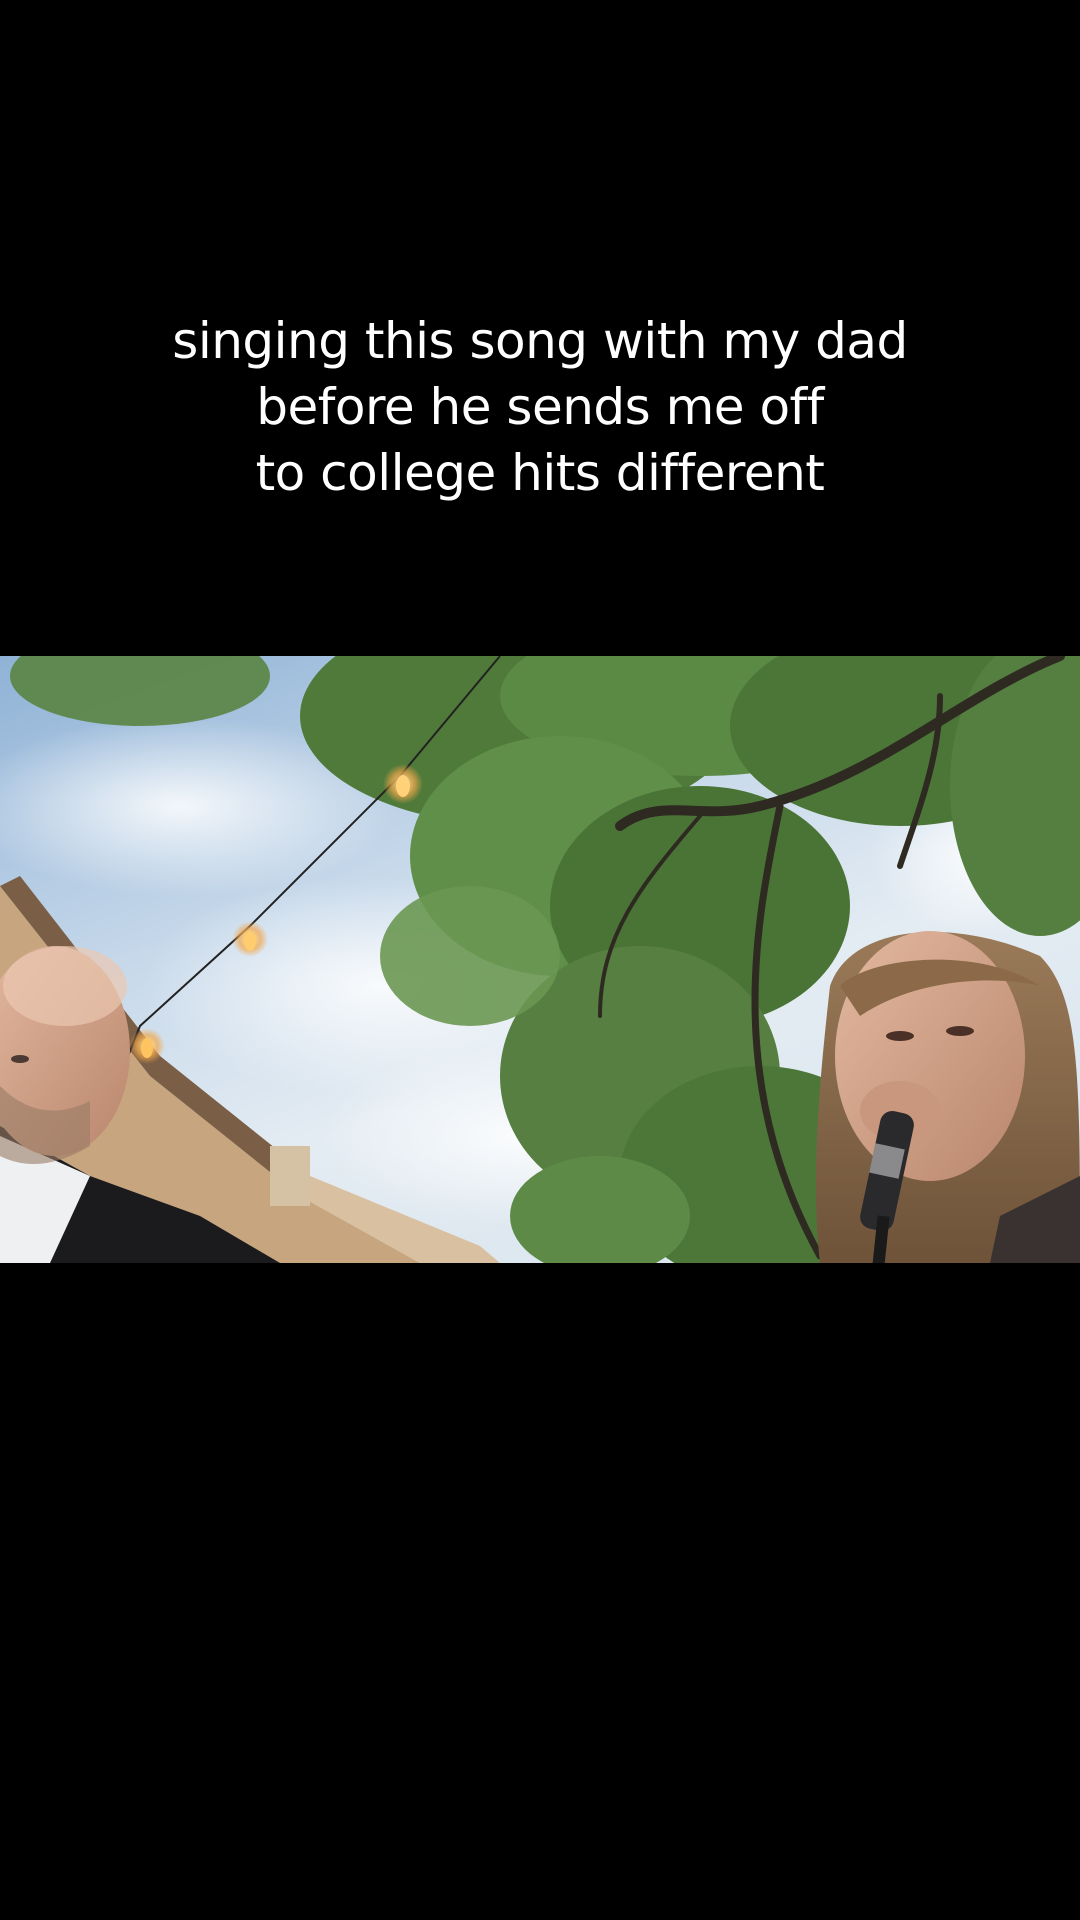  Describe the element at coordinates (540, 341) in the screenshot. I see `caption-line-1: singing this song with my dad` at that location.